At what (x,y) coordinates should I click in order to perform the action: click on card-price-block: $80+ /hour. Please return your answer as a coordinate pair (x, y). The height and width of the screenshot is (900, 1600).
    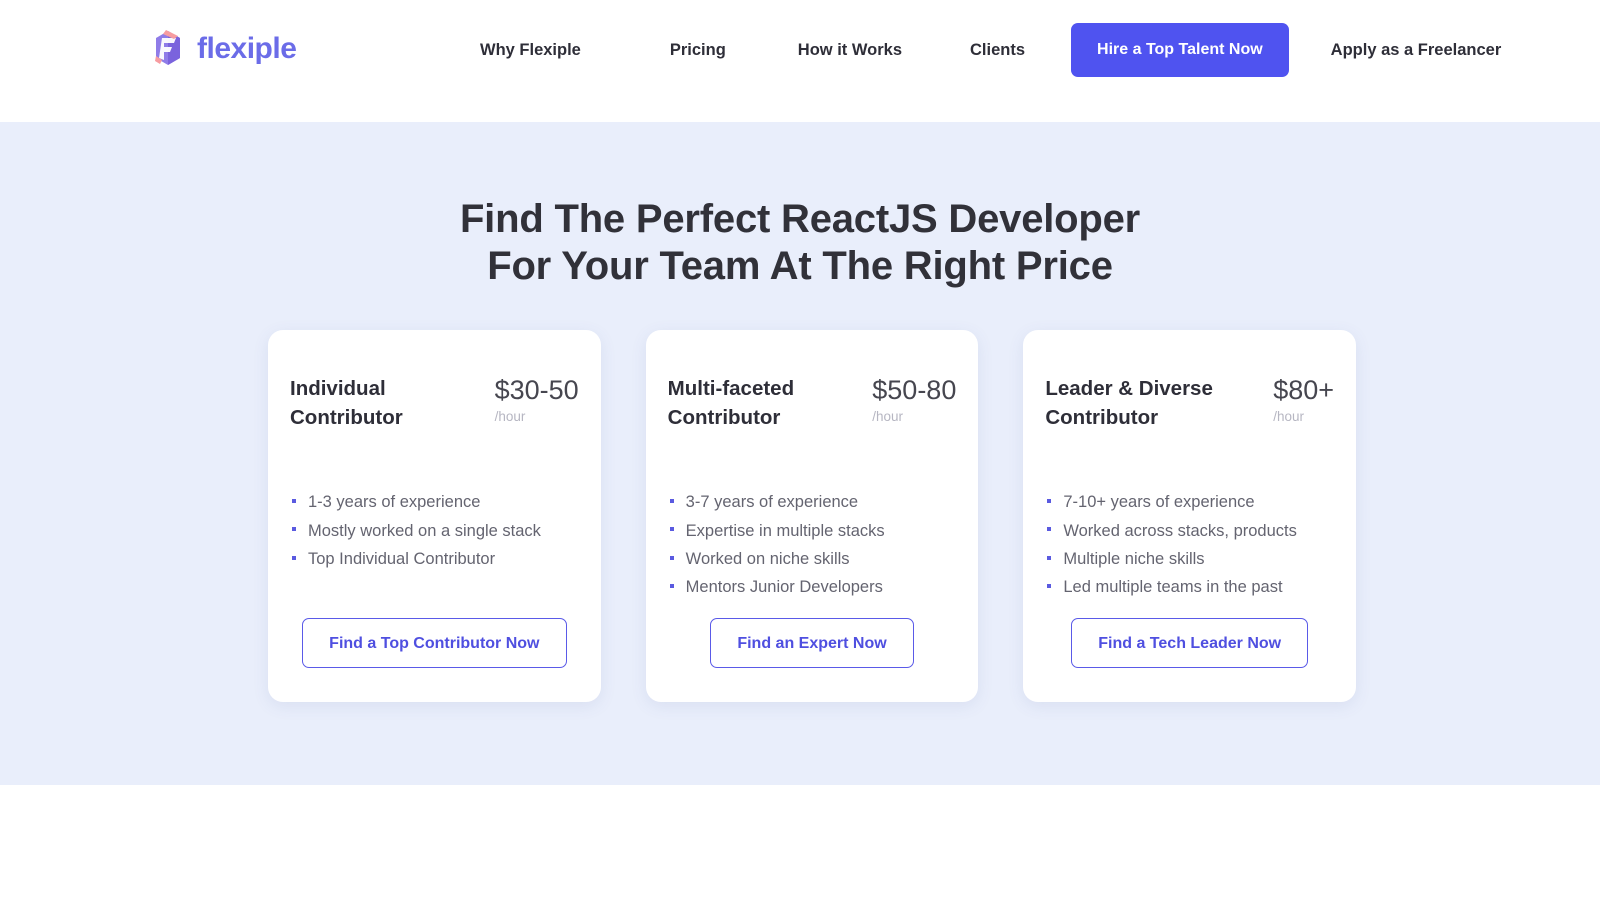
    Looking at the image, I should click on (1303, 399).